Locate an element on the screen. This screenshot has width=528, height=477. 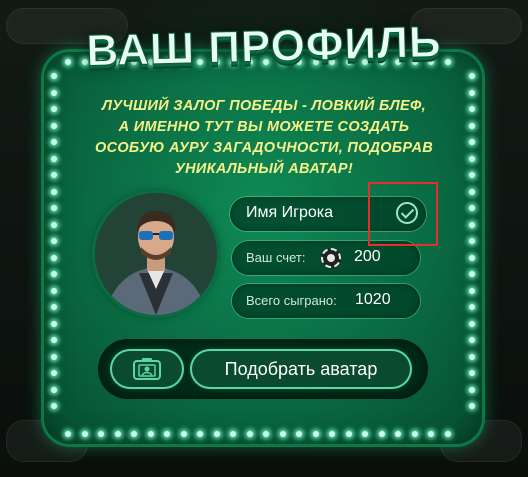
photo-id-icon is located at coordinates (147, 369).